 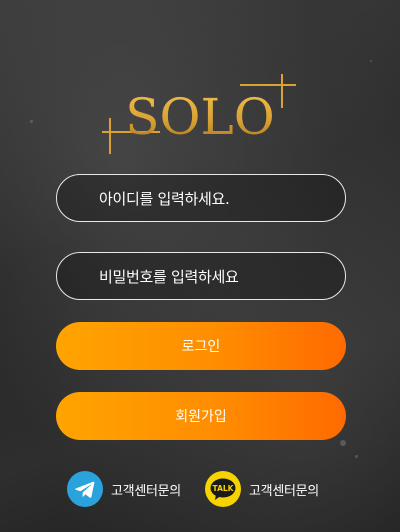 I want to click on kakaotalk-support-label: 고객센터문의, so click(x=284, y=491).